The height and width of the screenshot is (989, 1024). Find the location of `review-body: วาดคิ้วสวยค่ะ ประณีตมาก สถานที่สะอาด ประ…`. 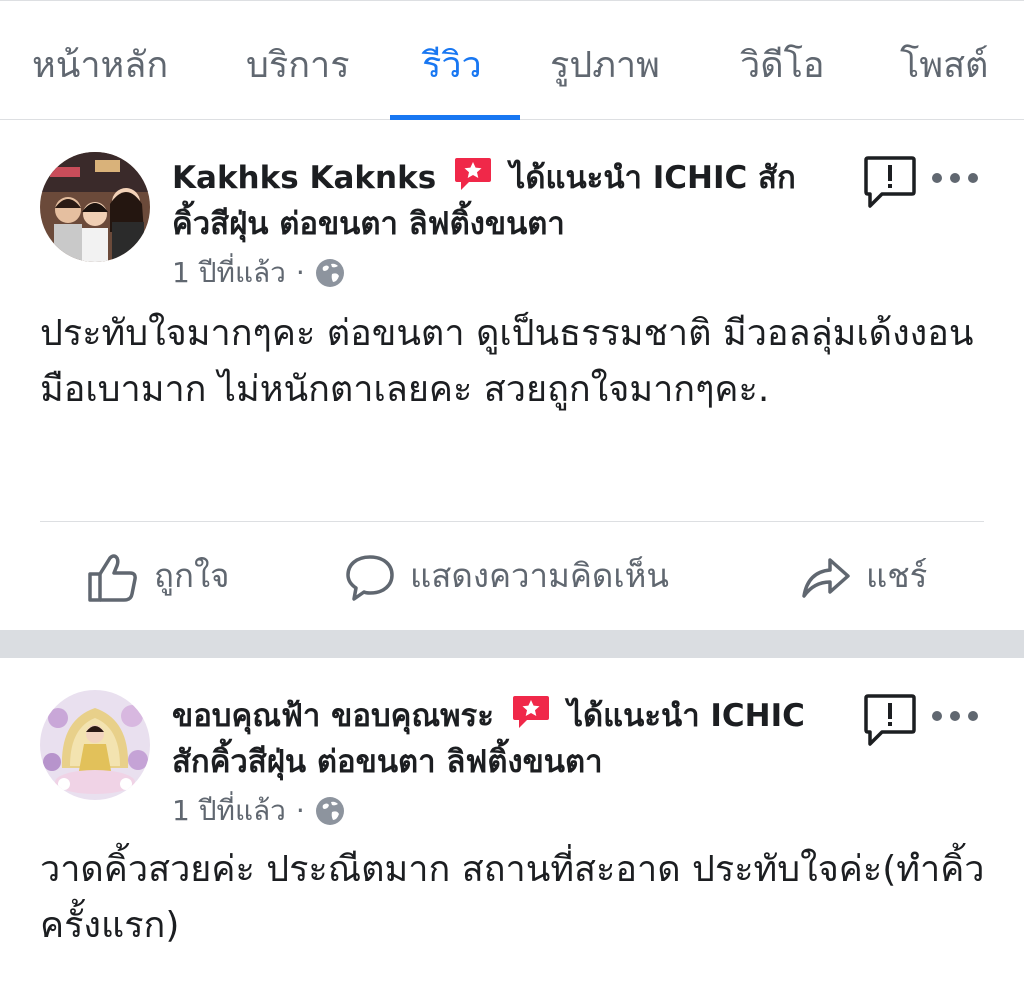

review-body: วาดคิ้วสวยค่ะ ประณีตมาก สถานที่สะอาด ประ… is located at coordinates (512, 897).